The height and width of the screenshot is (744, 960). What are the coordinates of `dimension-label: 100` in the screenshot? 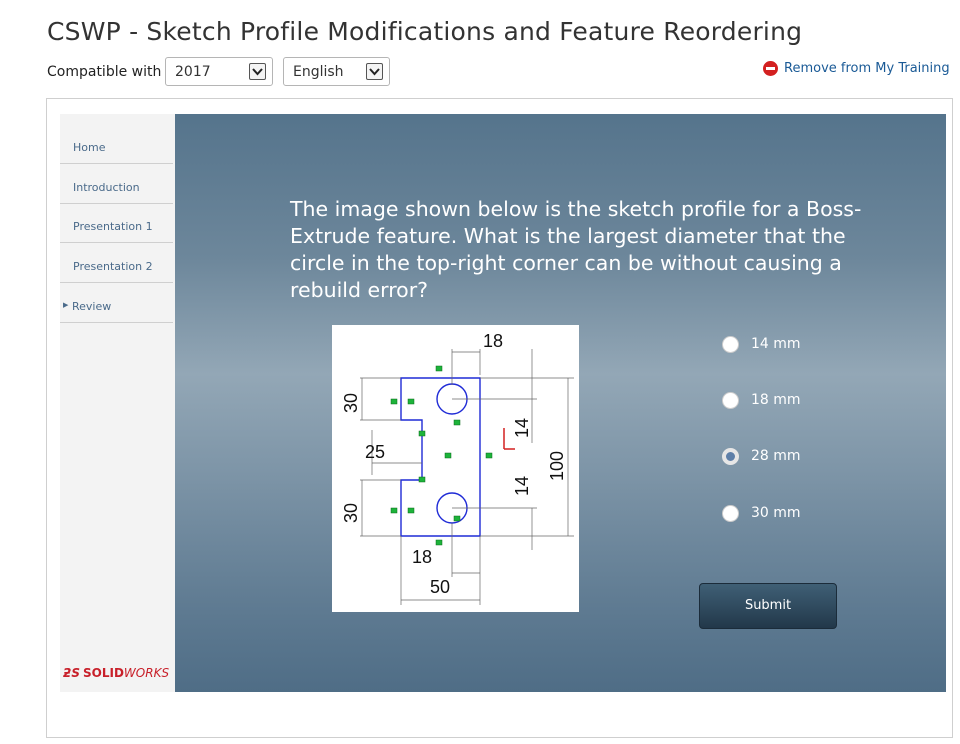 It's located at (557, 466).